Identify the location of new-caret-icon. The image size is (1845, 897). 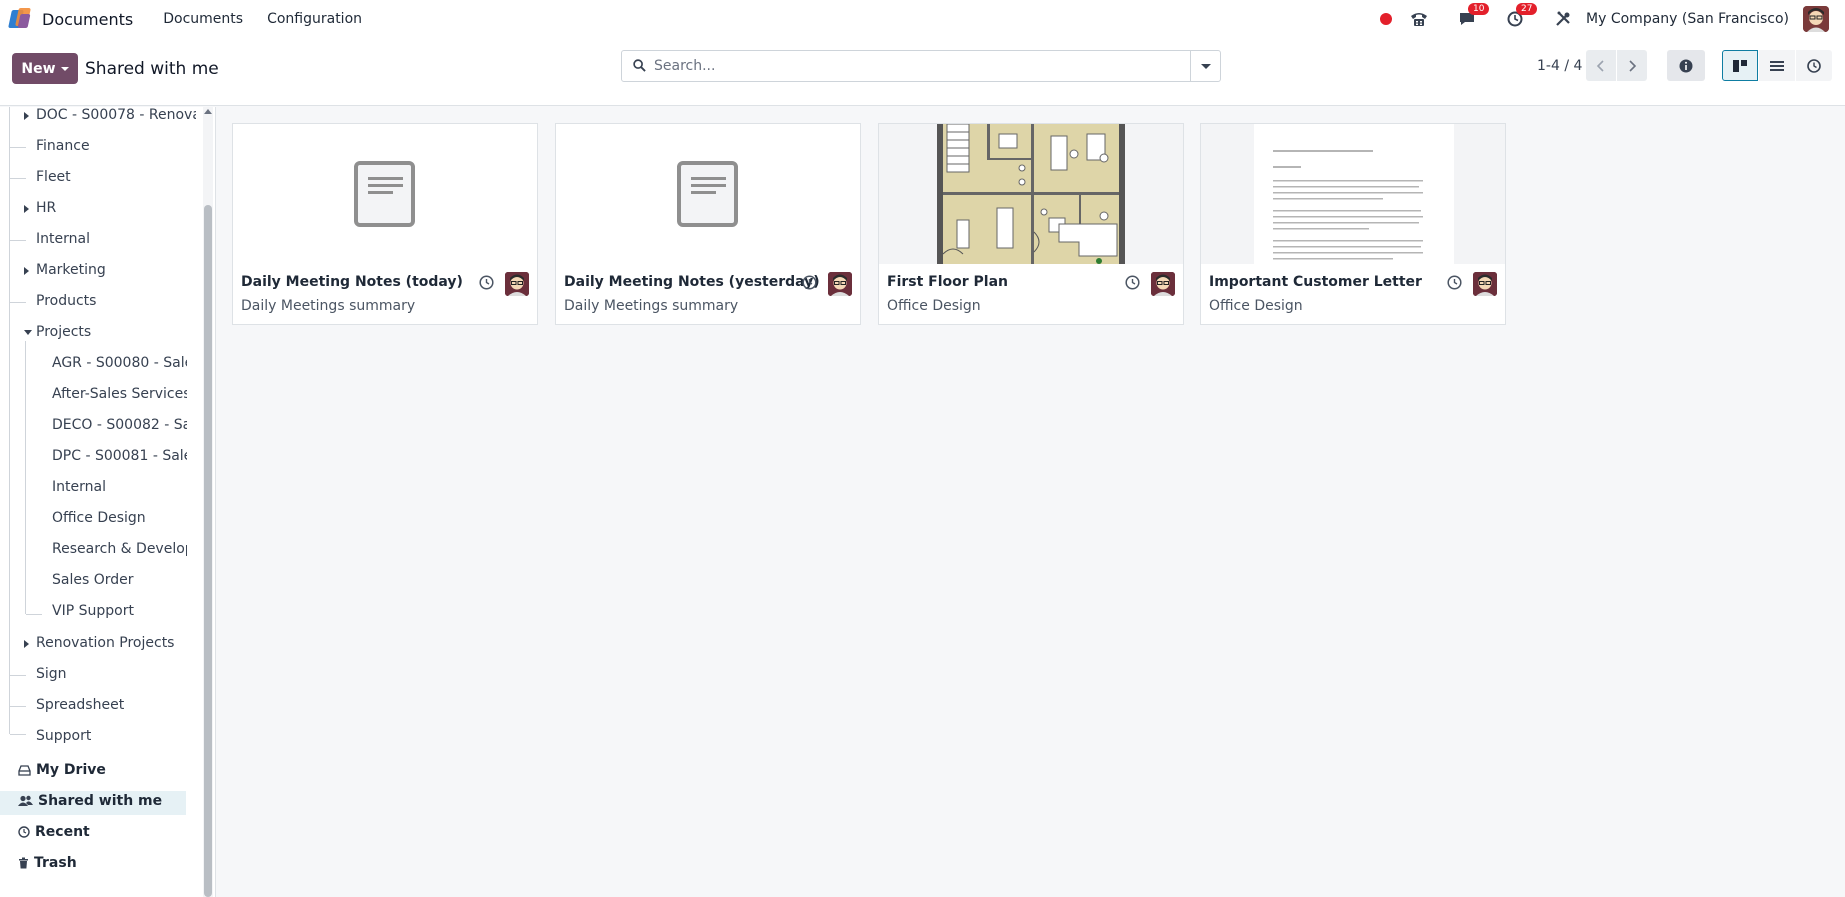
(64, 68).